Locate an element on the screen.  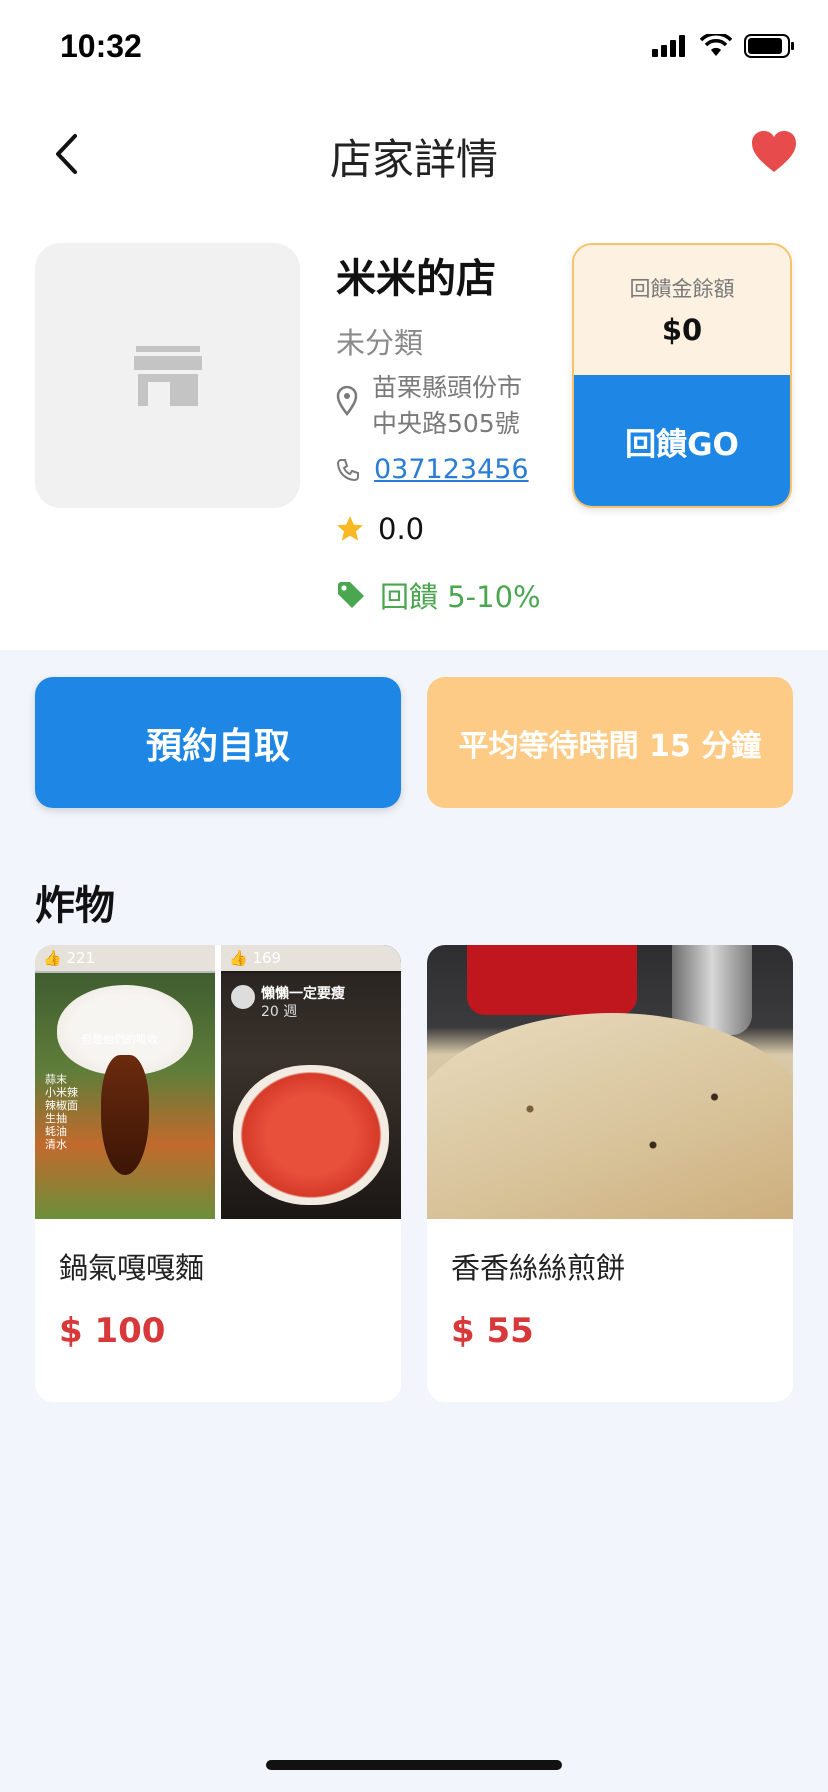
product-card: 香香絲絲煎餅 $ 55 is located at coordinates (610, 1173).